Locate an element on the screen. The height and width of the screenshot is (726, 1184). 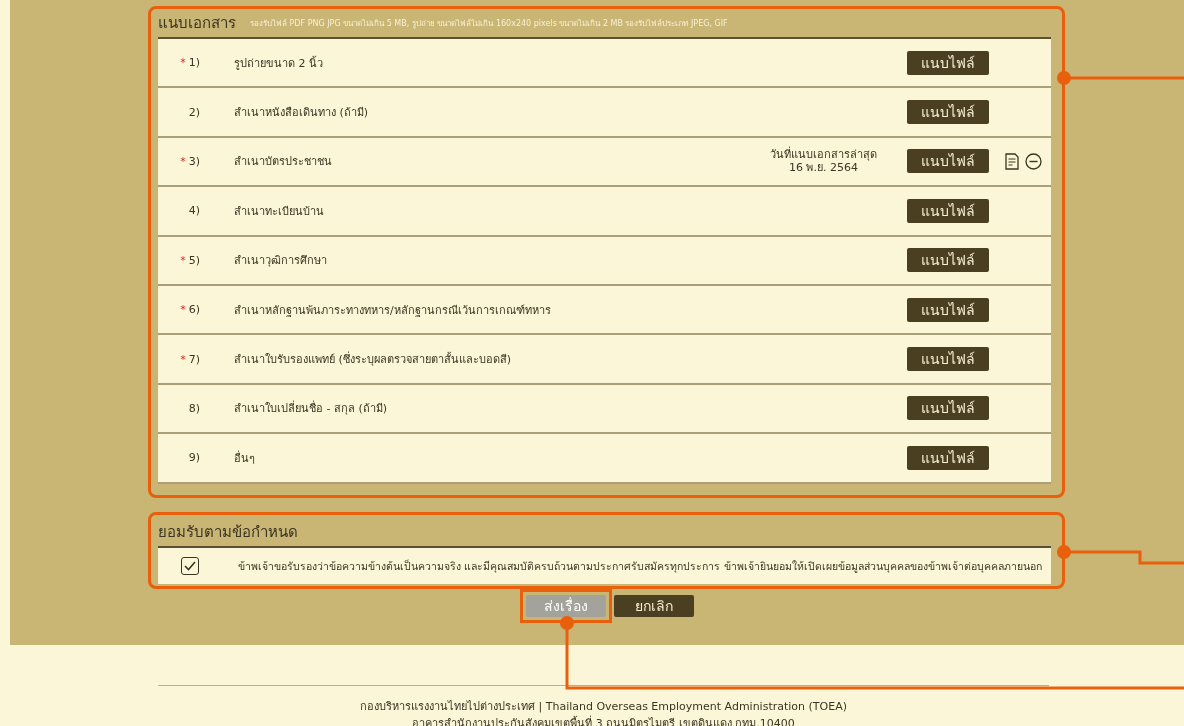
row-number: * 6) is located at coordinates (189, 310).